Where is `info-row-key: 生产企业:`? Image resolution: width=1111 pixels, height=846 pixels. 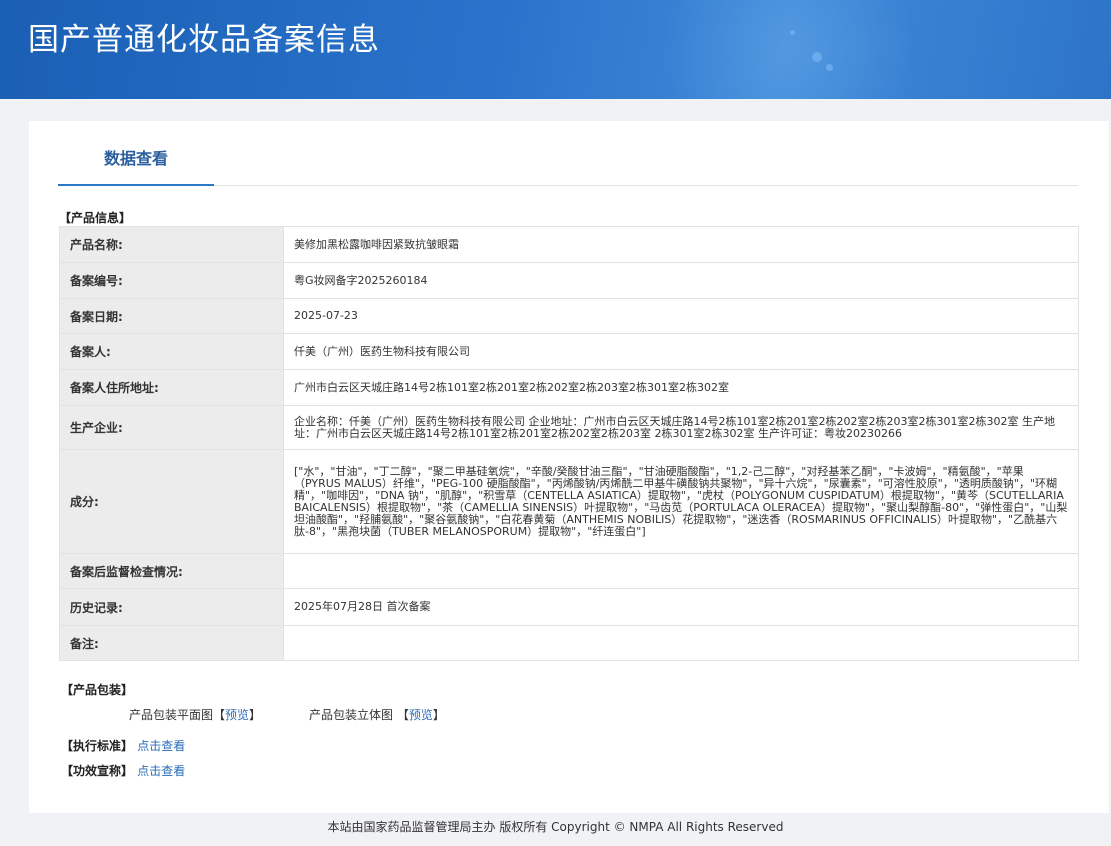
info-row-key: 生产企业: is located at coordinates (171, 427).